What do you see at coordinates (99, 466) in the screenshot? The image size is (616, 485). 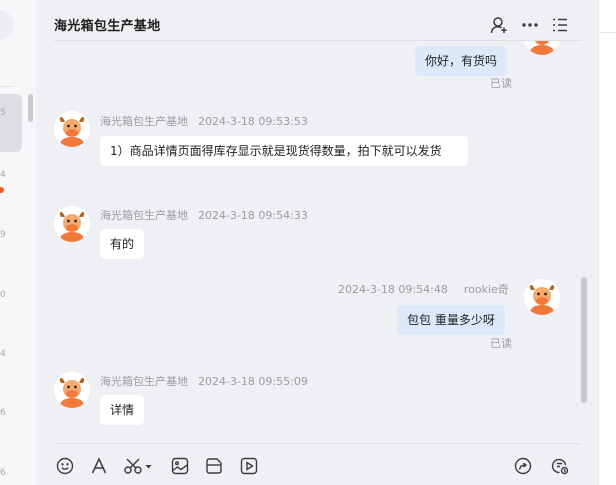 I see `font-icon` at bounding box center [99, 466].